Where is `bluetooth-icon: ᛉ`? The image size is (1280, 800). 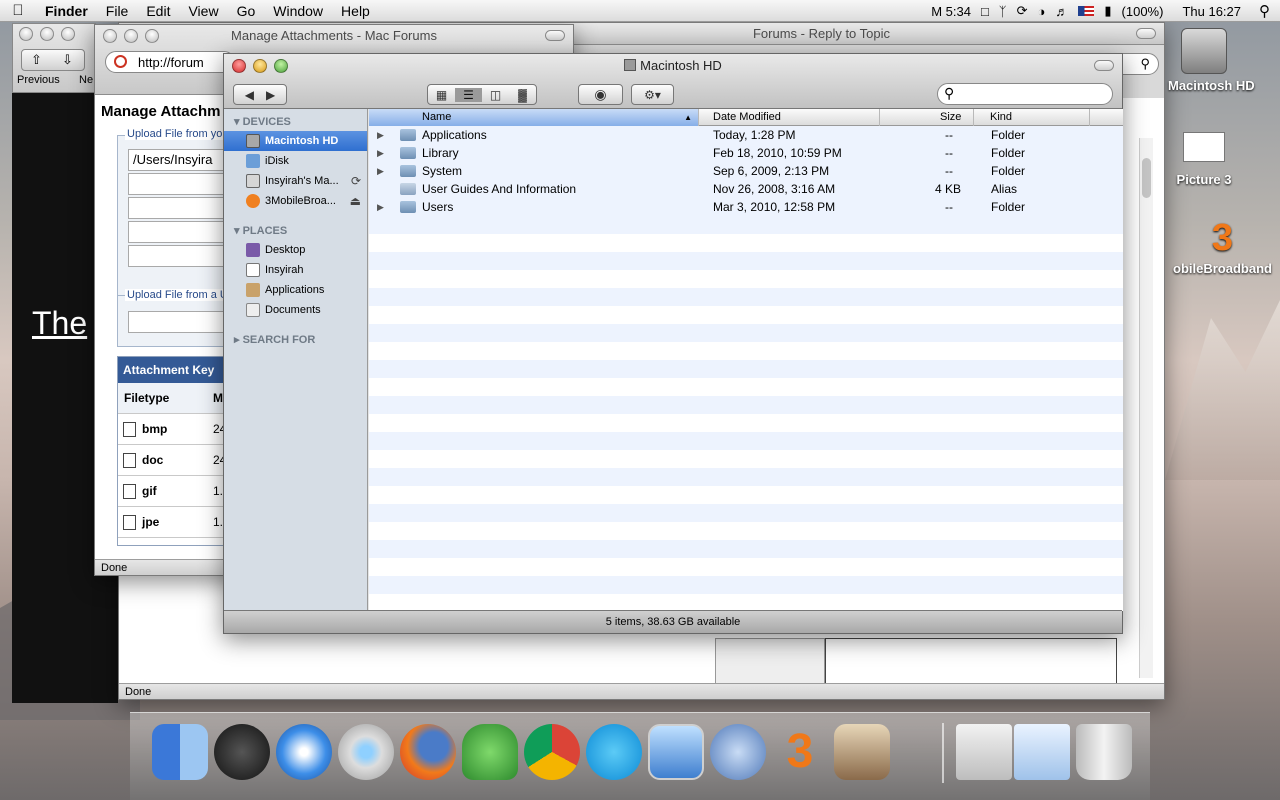
bluetooth-icon: ᛉ is located at coordinates (1003, 11).